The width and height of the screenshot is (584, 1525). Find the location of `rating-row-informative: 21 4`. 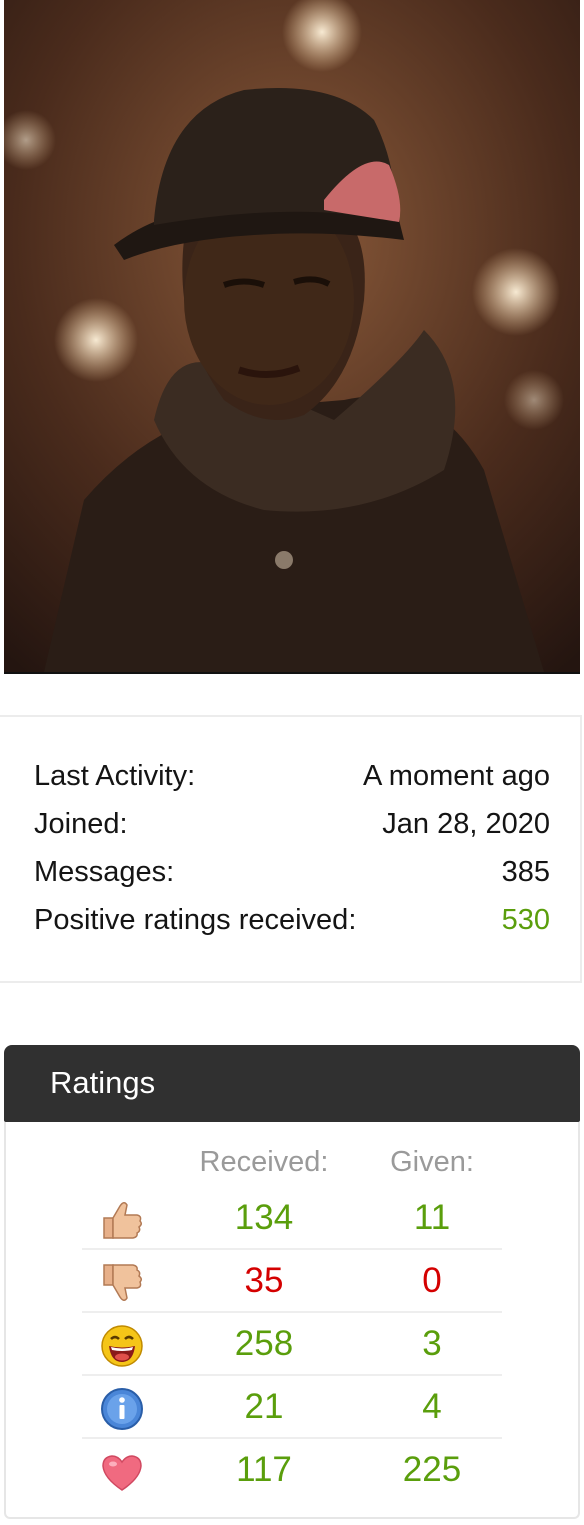

rating-row-informative: 21 4 is located at coordinates (292, 1408).